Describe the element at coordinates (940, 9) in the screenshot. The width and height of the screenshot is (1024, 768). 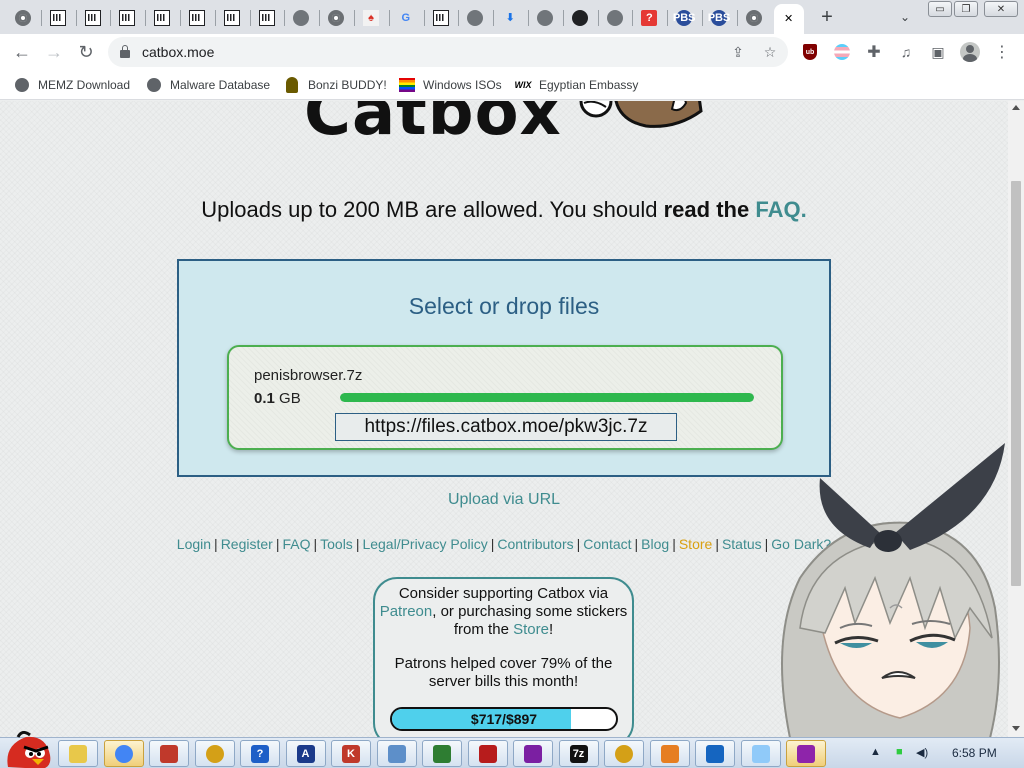
I see `minimize-button: ▭` at that location.